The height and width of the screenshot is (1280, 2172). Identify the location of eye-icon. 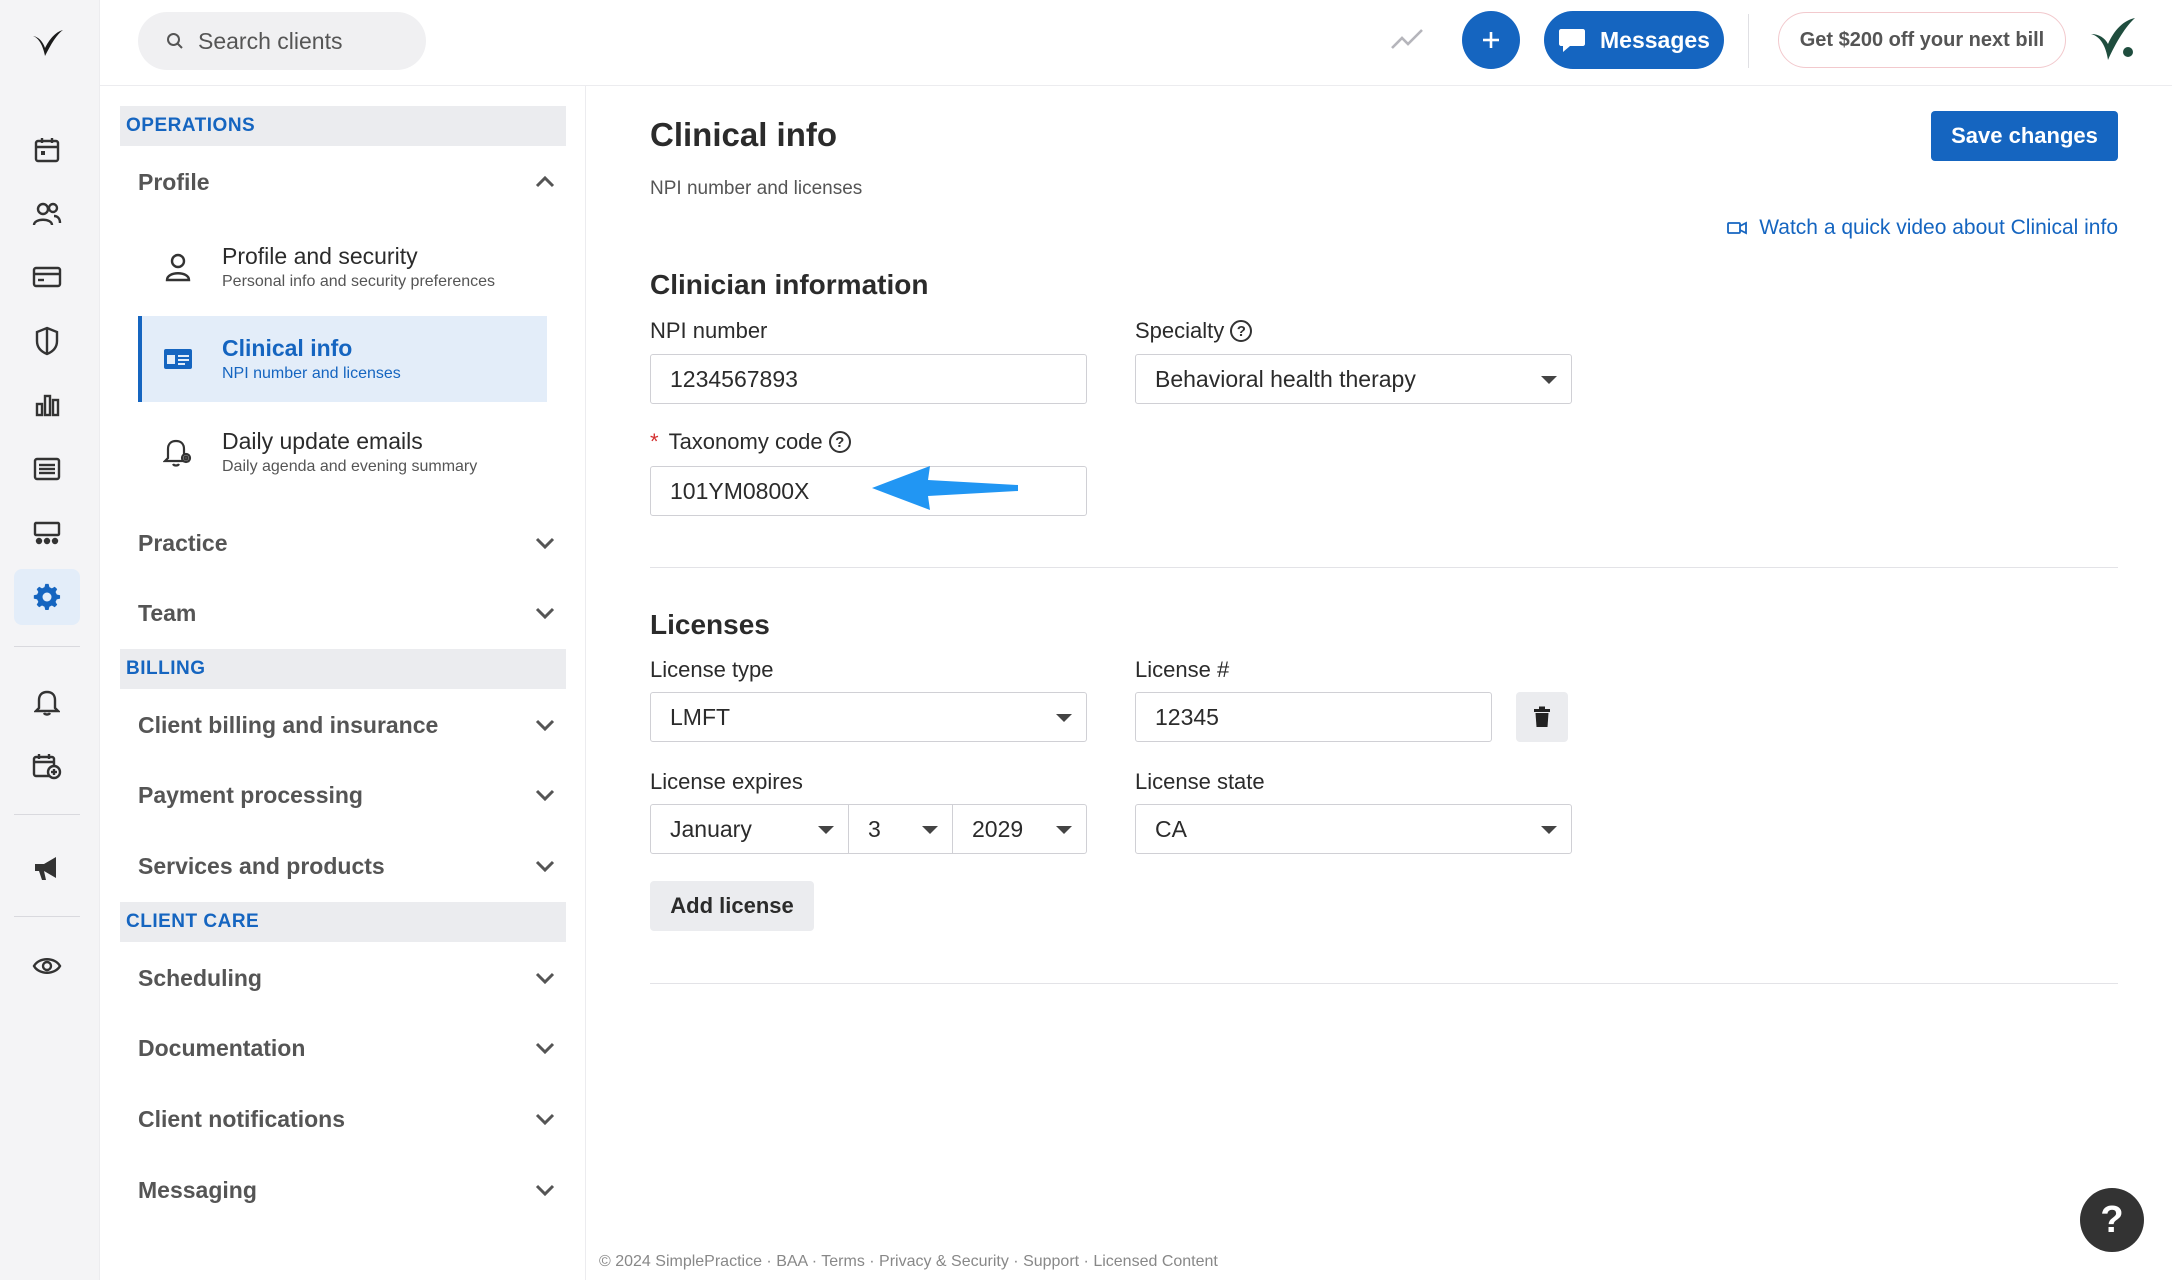
(47, 966).